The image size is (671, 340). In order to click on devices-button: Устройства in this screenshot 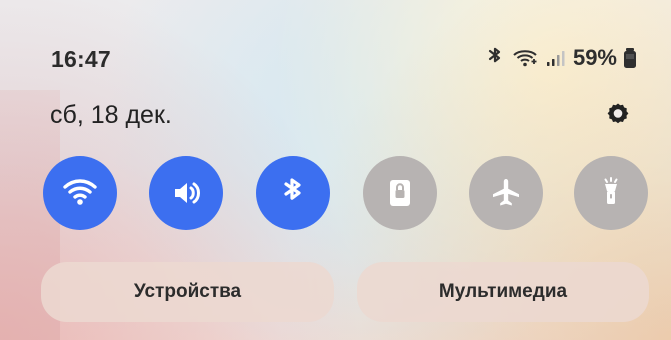, I will do `click(187, 292)`.